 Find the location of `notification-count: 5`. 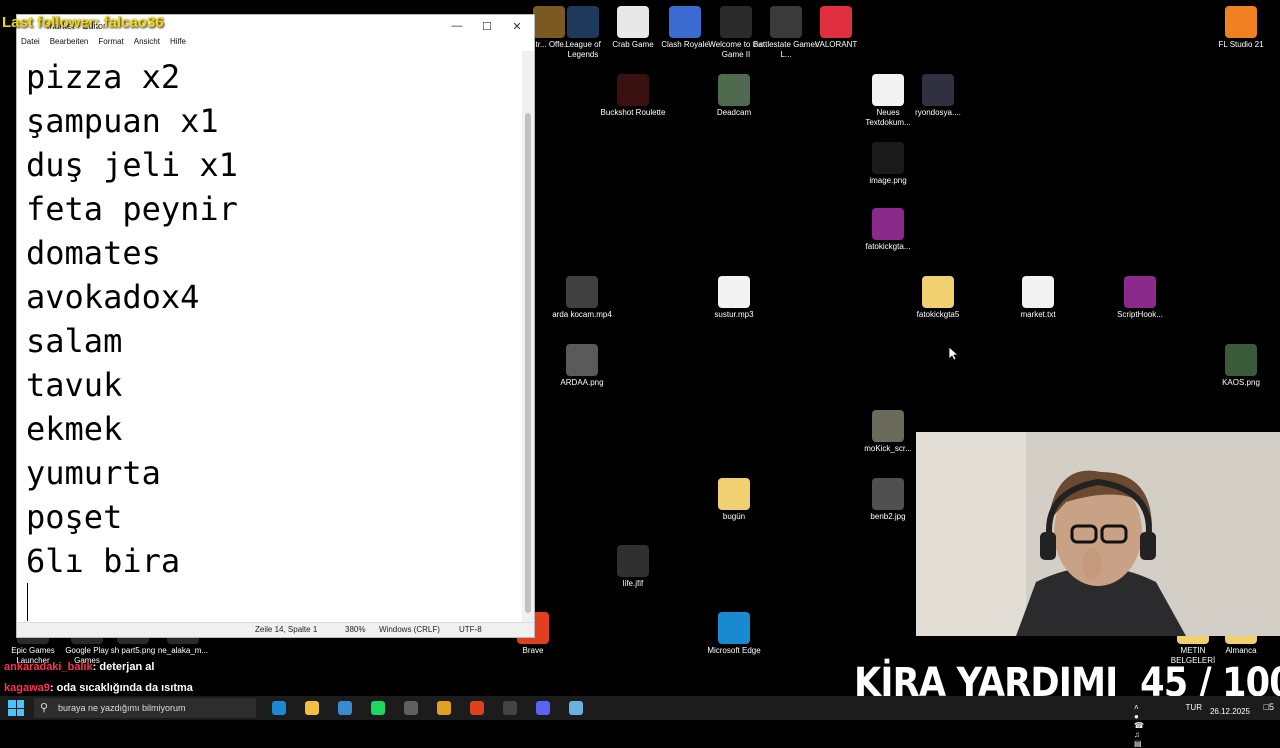

notification-count: 5 is located at coordinates (1271, 707).